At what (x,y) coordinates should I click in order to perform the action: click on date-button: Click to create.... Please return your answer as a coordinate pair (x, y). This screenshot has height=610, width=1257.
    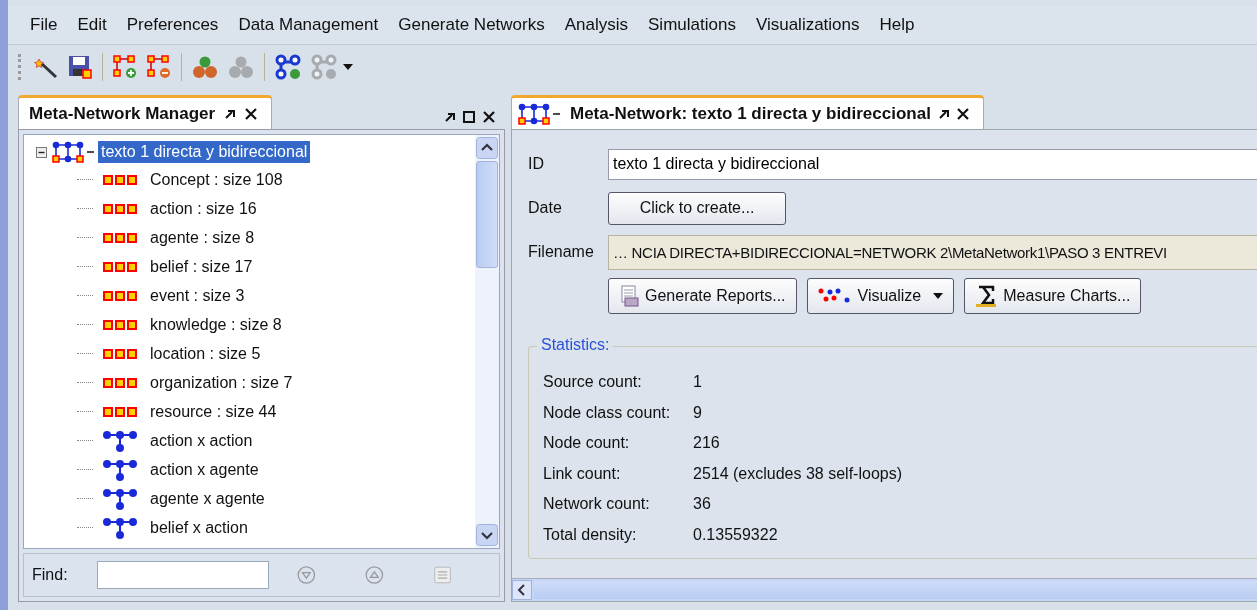
    Looking at the image, I should click on (697, 208).